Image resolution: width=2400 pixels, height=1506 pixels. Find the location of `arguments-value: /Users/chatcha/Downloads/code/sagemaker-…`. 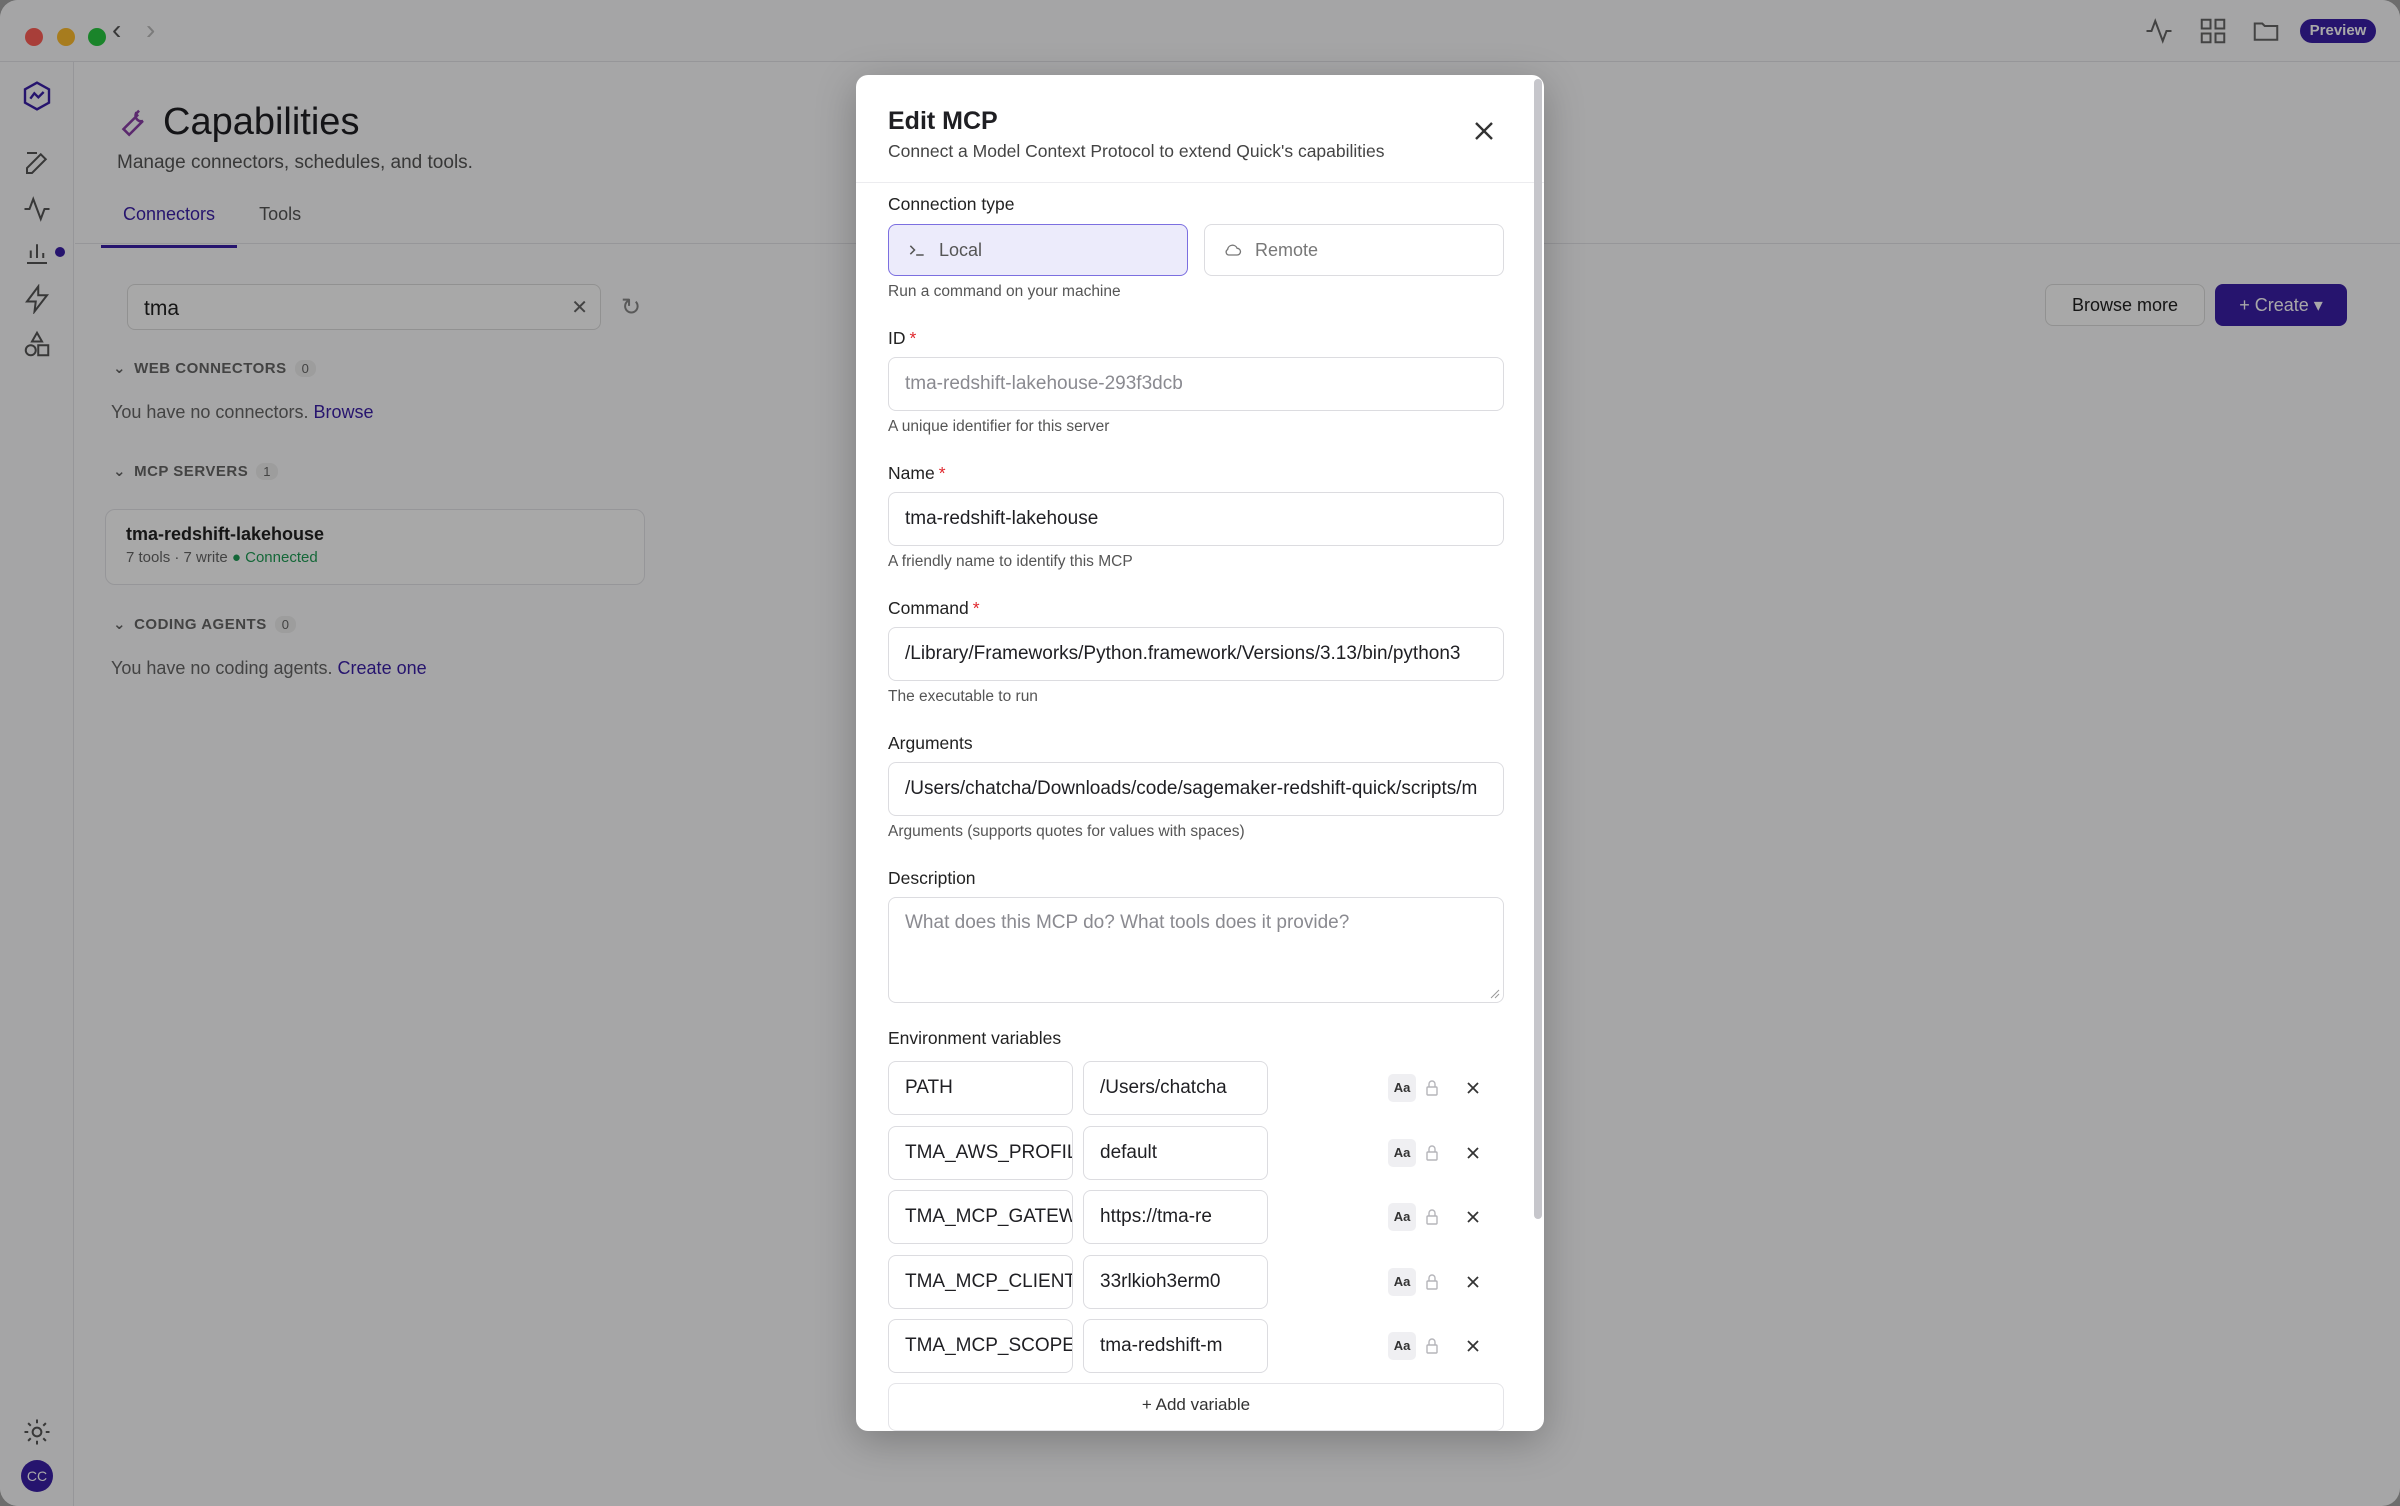

arguments-value: /Users/chatcha/Downloads/code/sagemaker-… is located at coordinates (1191, 788).